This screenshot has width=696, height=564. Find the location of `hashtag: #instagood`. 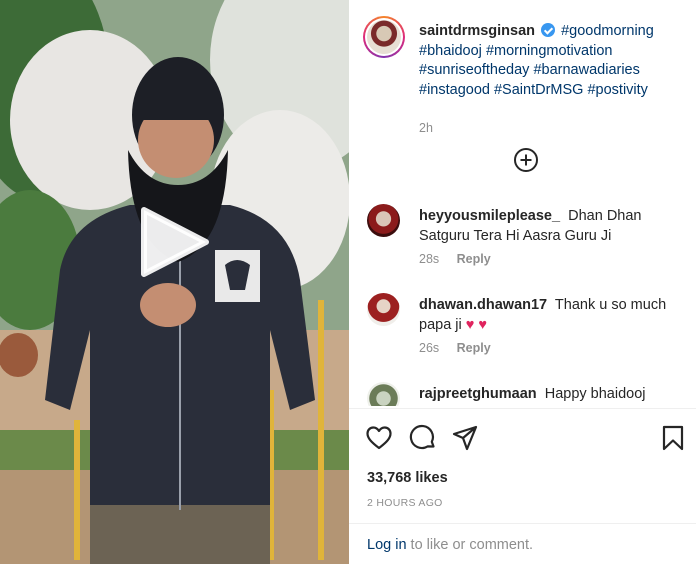

hashtag: #instagood is located at coordinates (454, 90).